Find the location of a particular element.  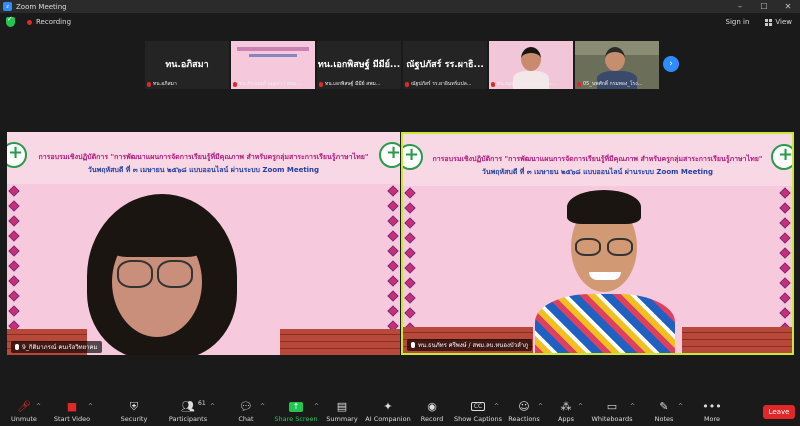

minimize-button: – is located at coordinates (740, 6).